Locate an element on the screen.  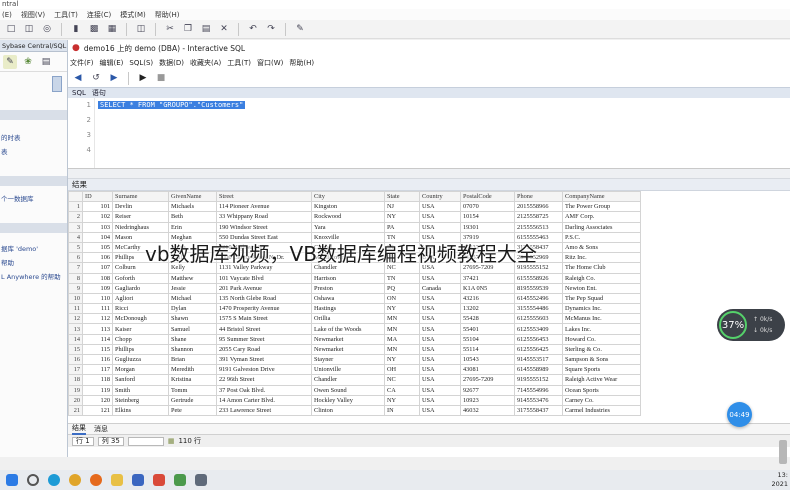
table-cell: 37421 is located at coordinates (487, 278).